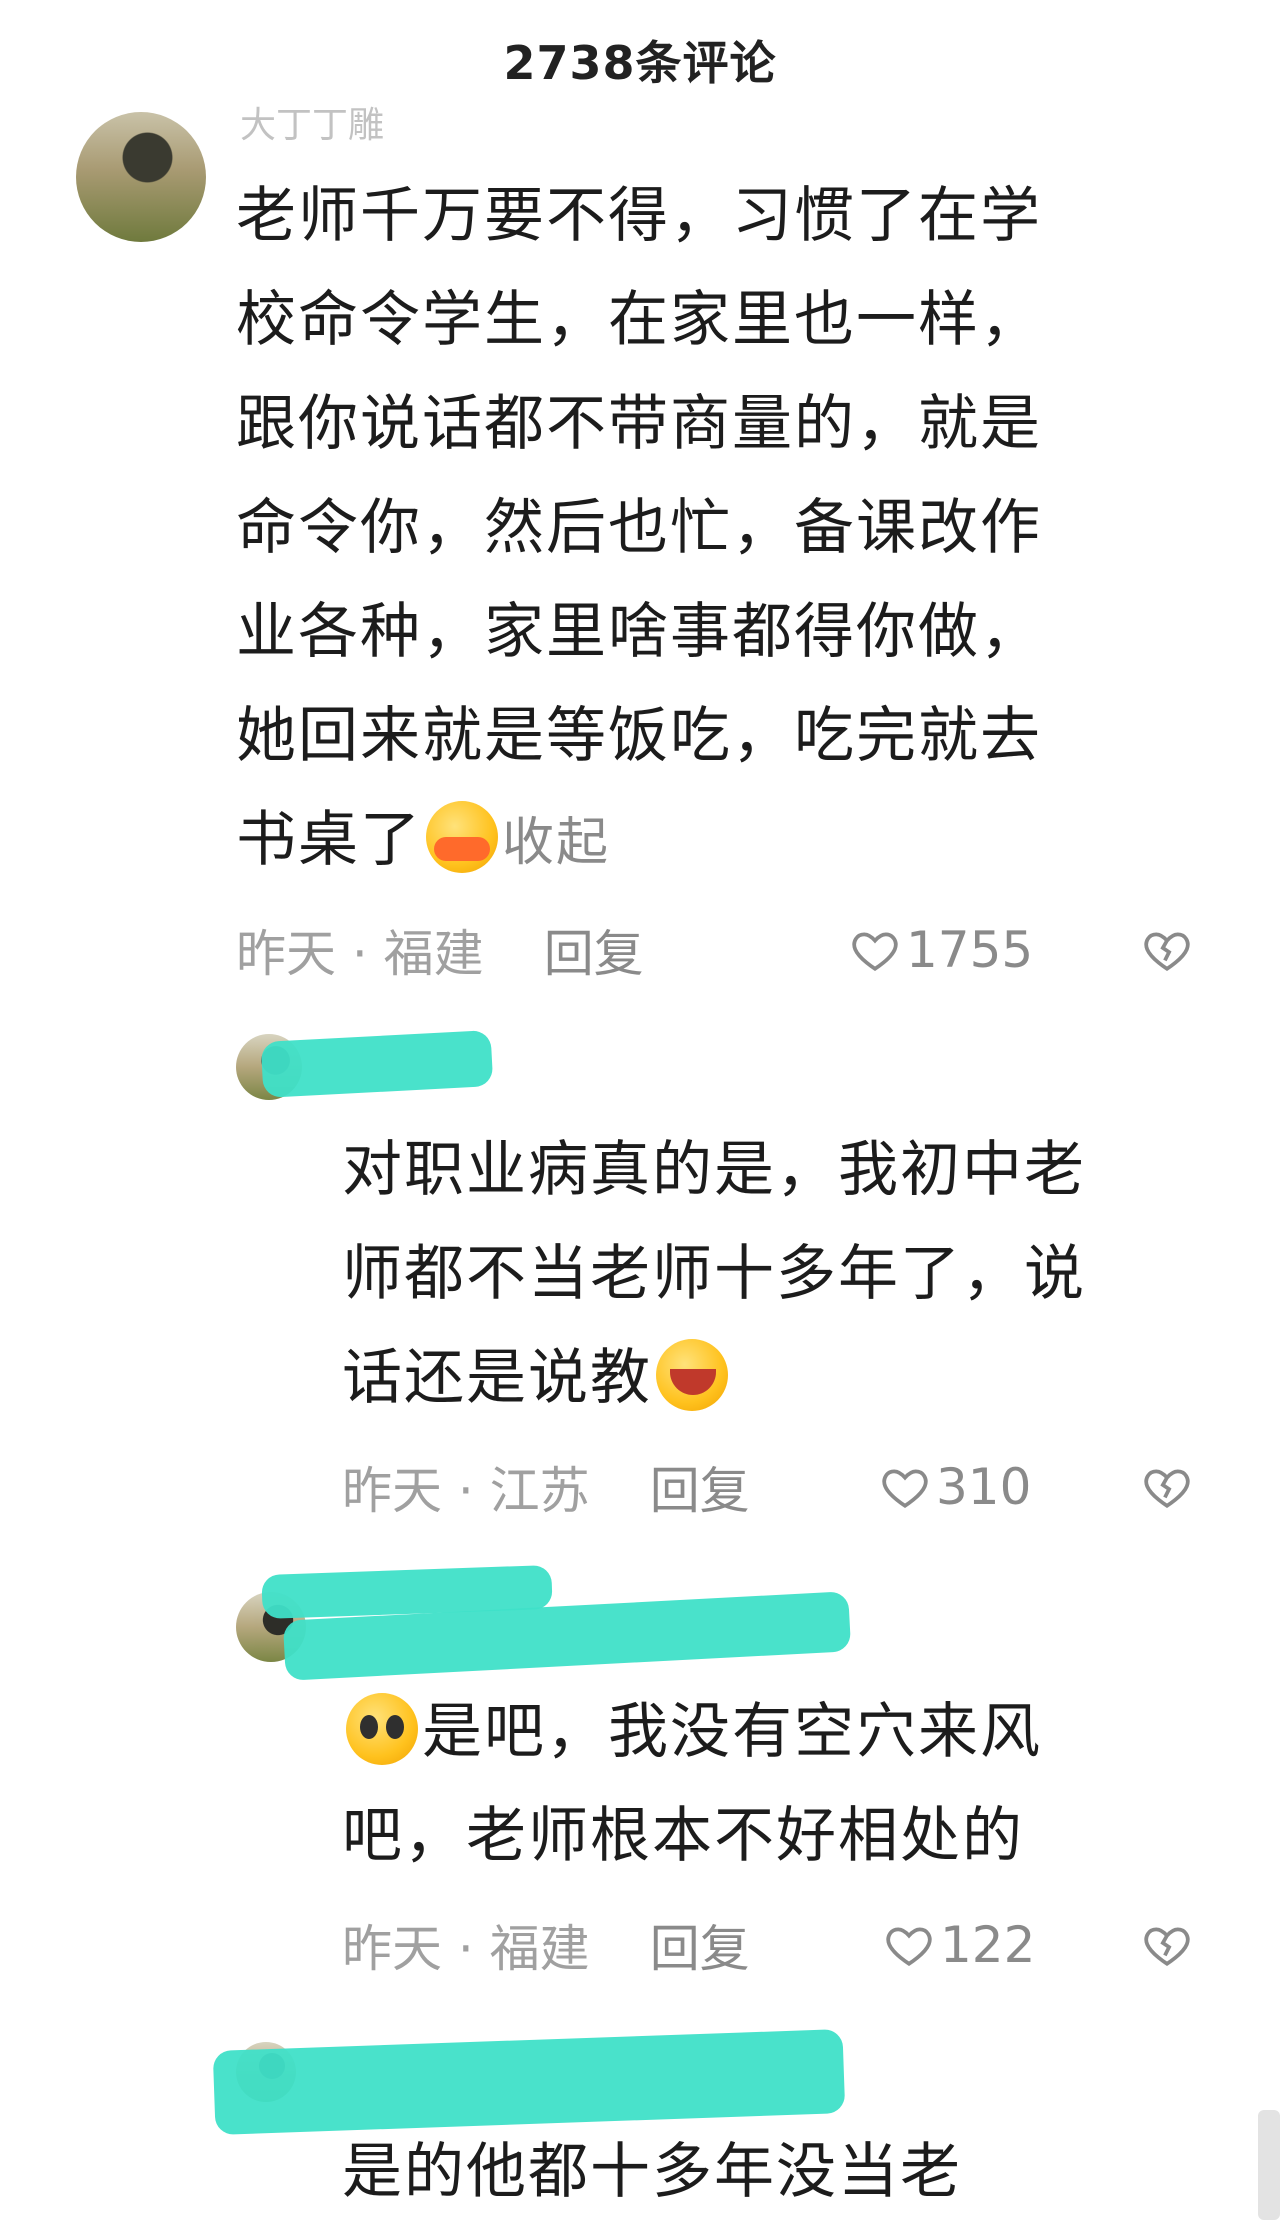  Describe the element at coordinates (382, 1729) in the screenshot. I see `pleading-face-emoji-icon` at that location.